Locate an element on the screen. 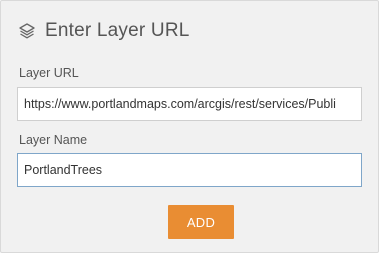 This screenshot has height=253, width=379. layer-name-input is located at coordinates (189, 170).